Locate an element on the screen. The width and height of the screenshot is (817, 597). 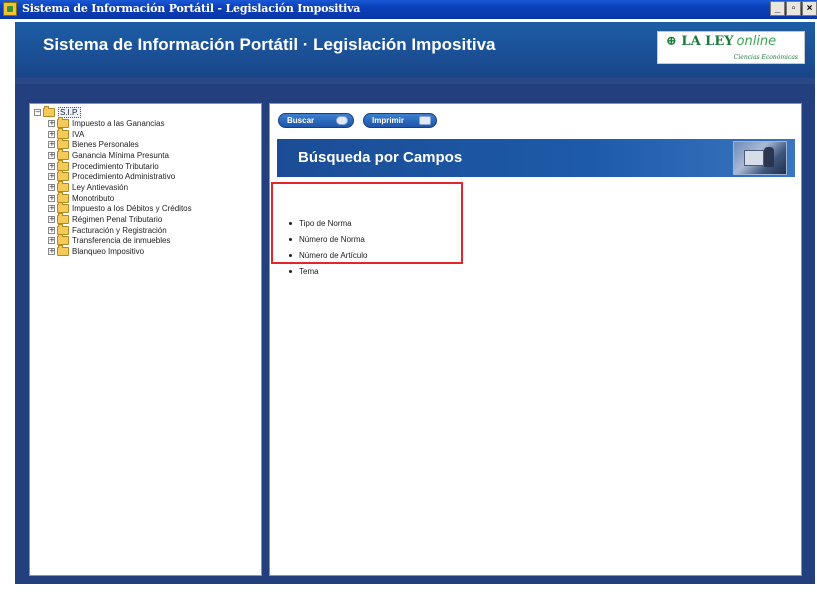
tree-item: + IVA is located at coordinates (120, 133).